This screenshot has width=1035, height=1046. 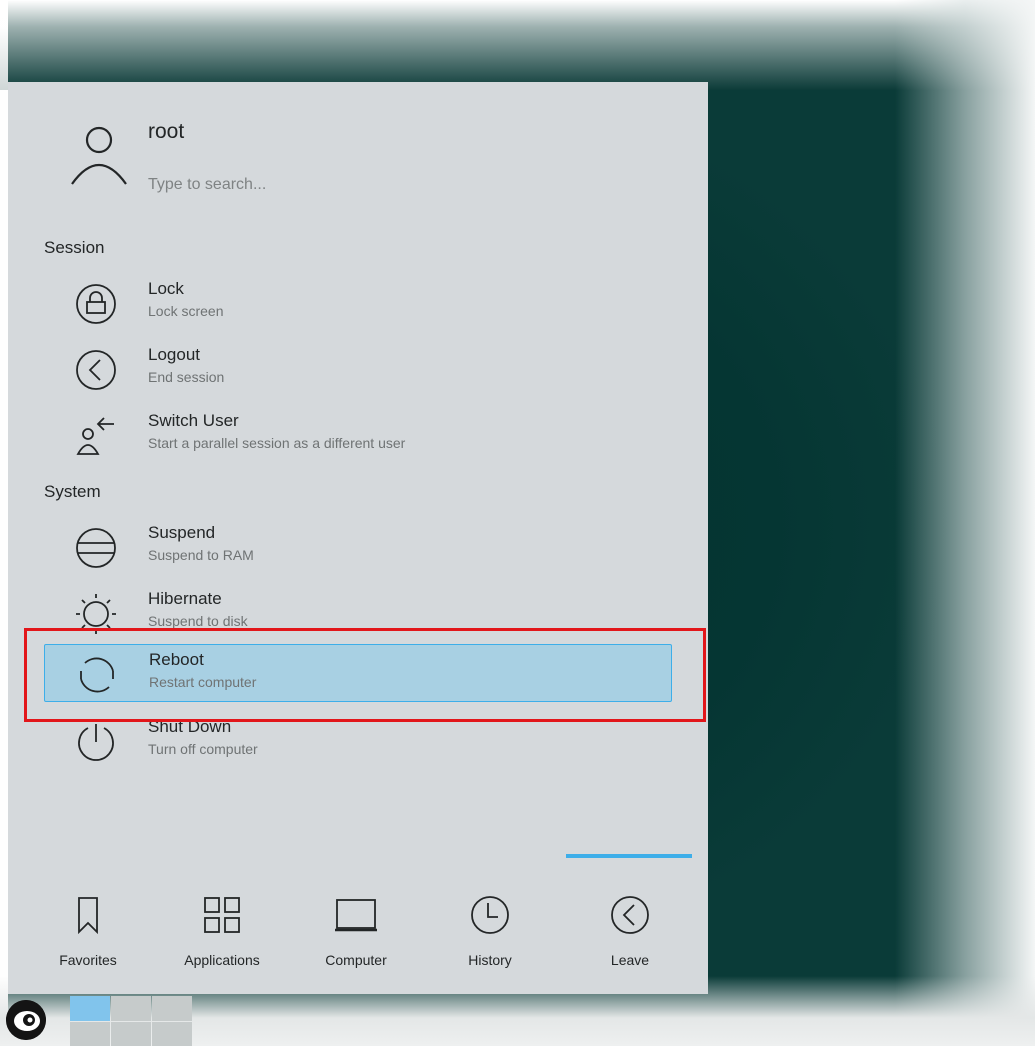 What do you see at coordinates (96, 304) in the screenshot?
I see `lock-icon` at bounding box center [96, 304].